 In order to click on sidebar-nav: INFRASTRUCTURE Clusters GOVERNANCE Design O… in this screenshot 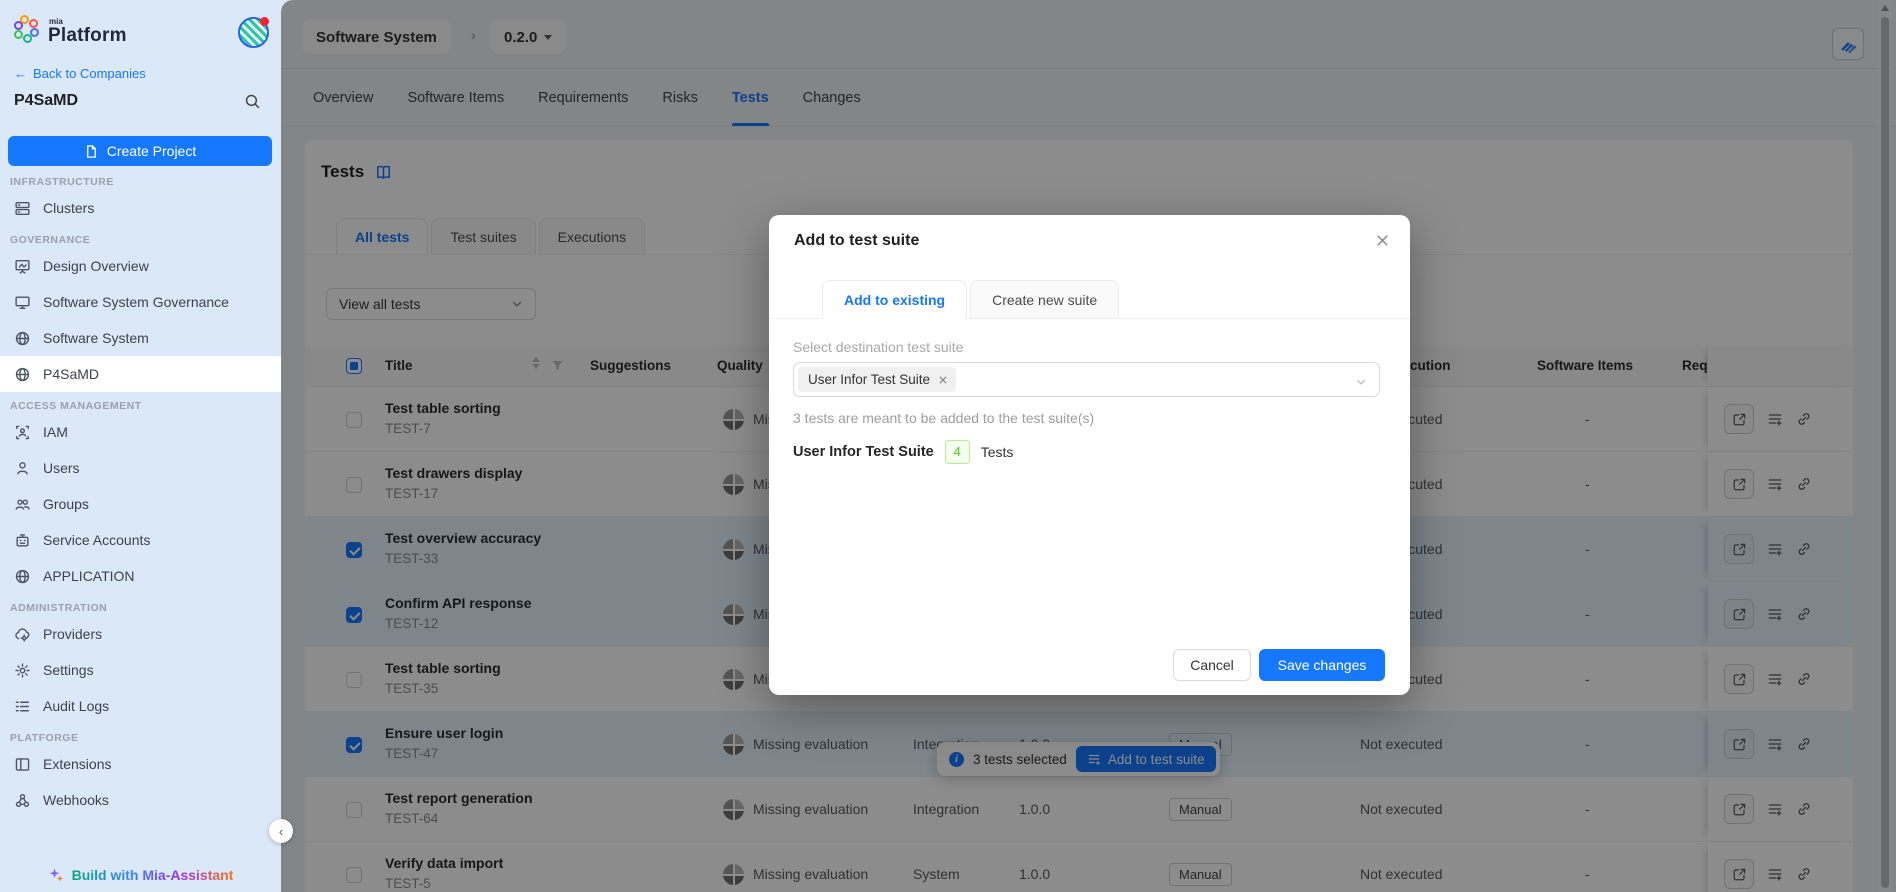, I will do `click(140, 493)`.